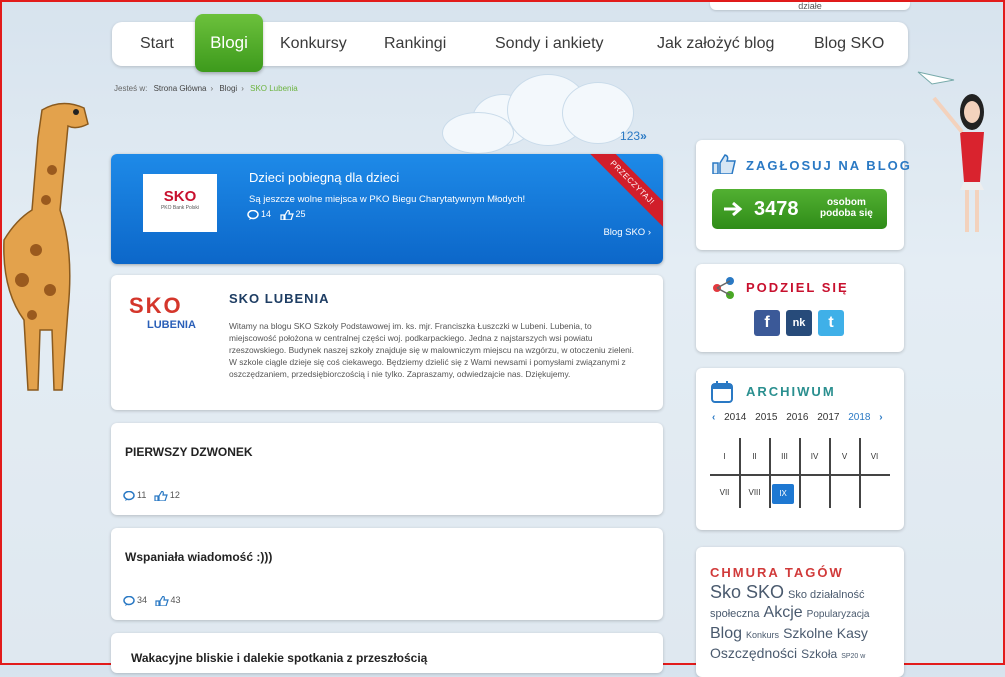  Describe the element at coordinates (784, 457) in the screenshot. I see `month-iii: III` at that location.